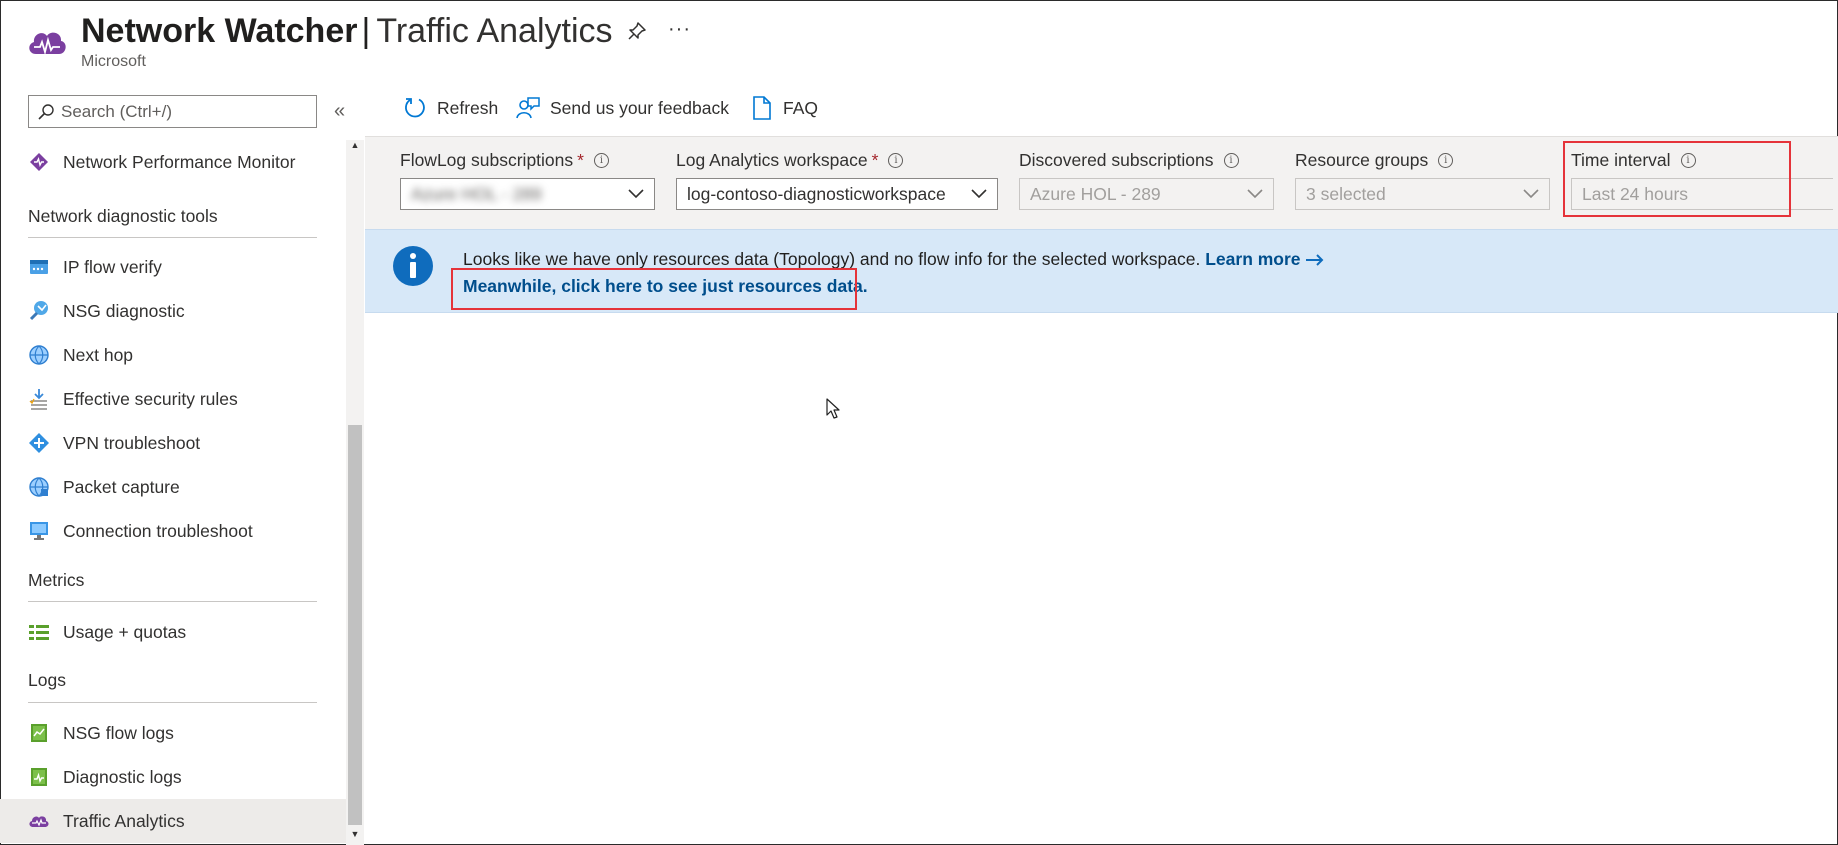 This screenshot has height=845, width=1838. What do you see at coordinates (186, 111) in the screenshot?
I see `search-input` at bounding box center [186, 111].